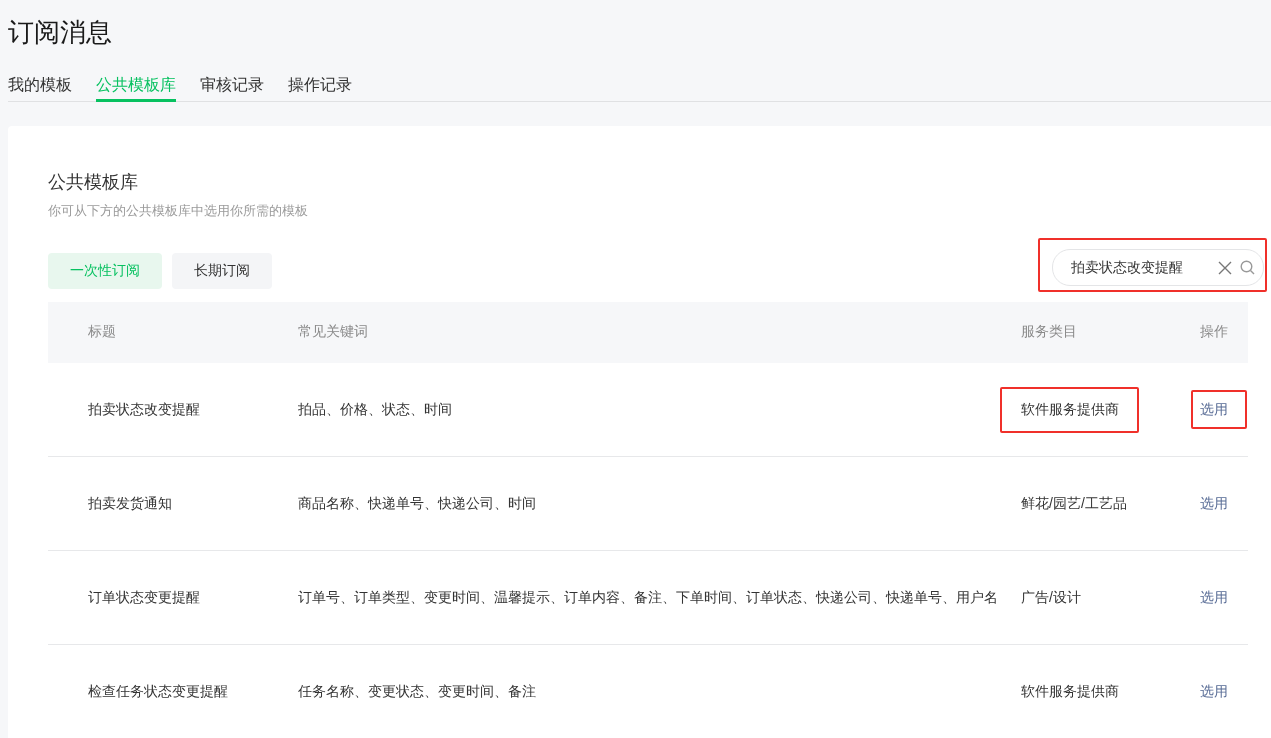  Describe the element at coordinates (40, 88) in the screenshot. I see `tab: 我的模板` at that location.